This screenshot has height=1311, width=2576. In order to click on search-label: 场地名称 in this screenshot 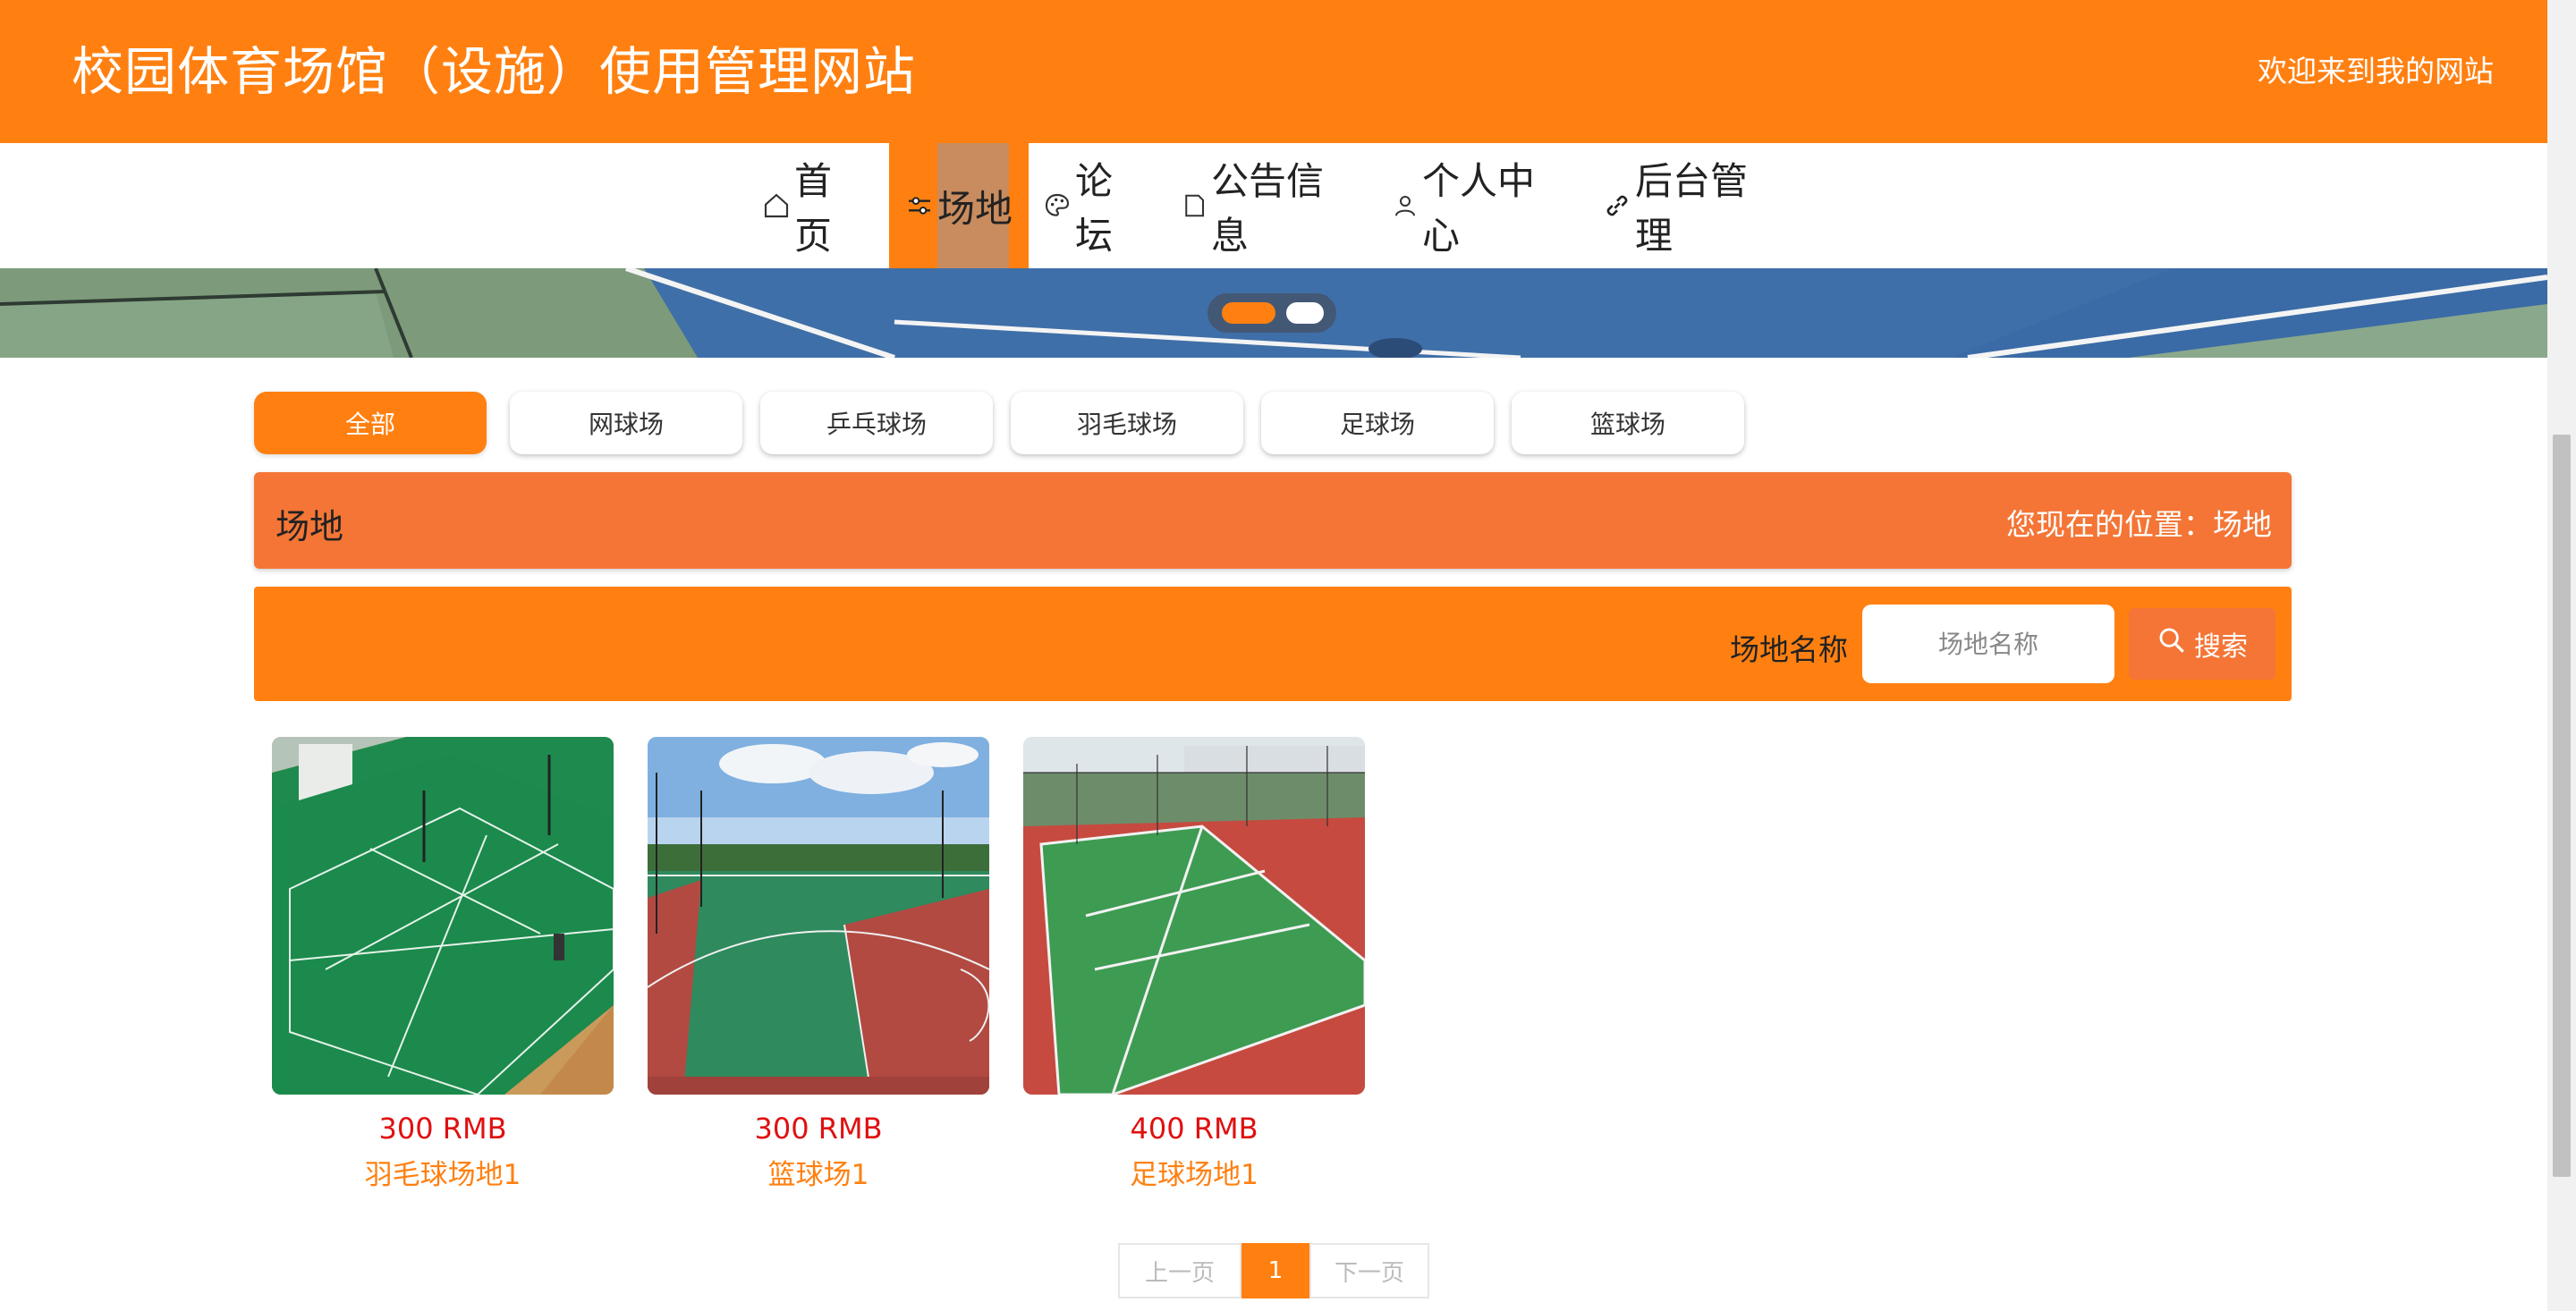, I will do `click(1789, 649)`.